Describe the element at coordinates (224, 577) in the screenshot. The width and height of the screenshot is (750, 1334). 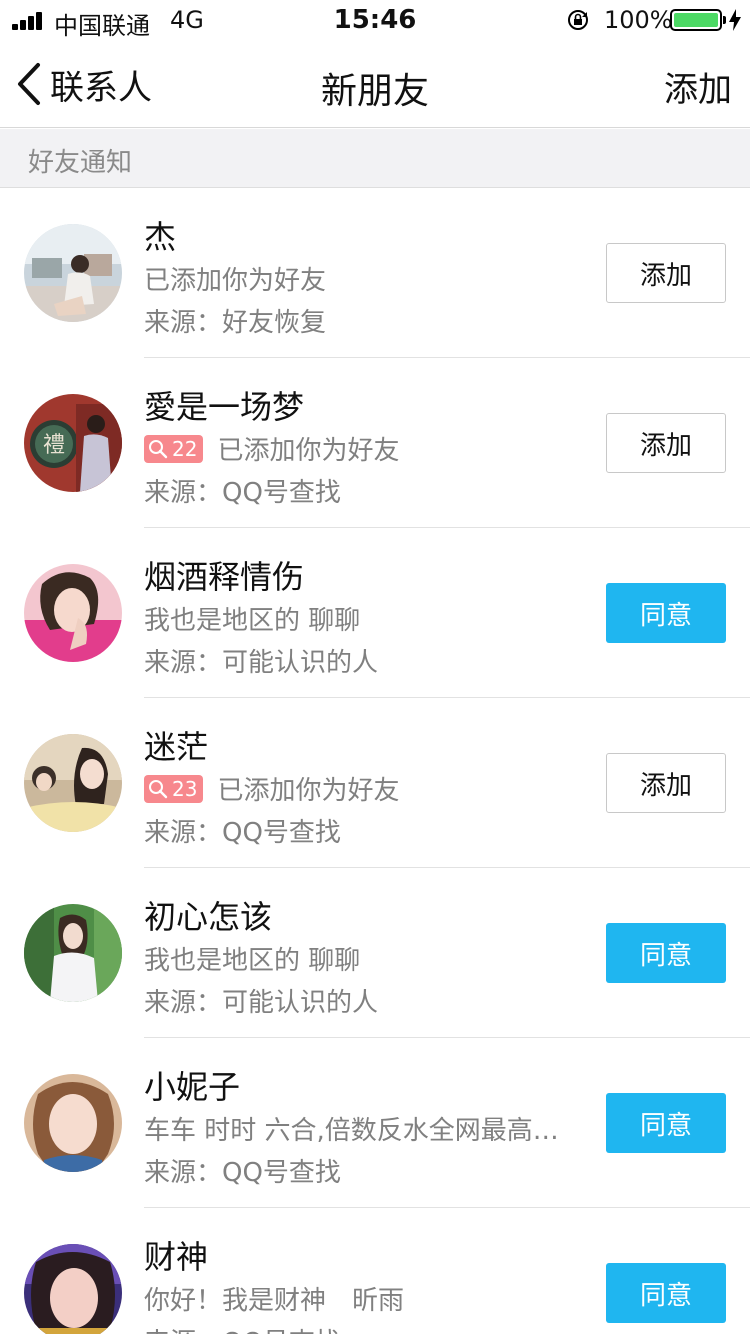
I see `contact-name: 烟酒释情伤` at that location.